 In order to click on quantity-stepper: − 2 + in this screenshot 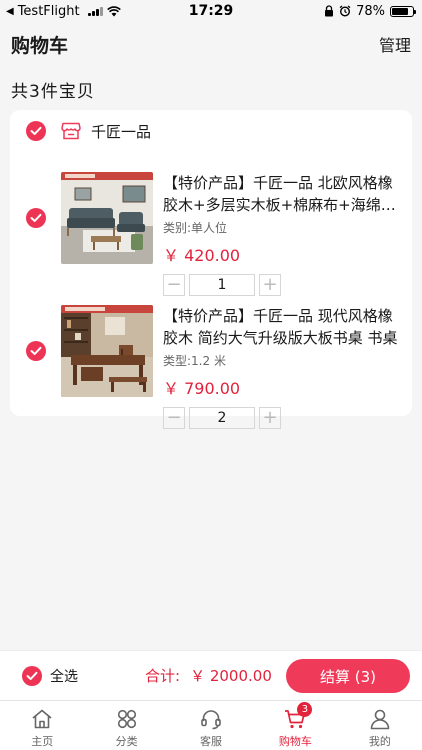, I will do `click(281, 418)`.